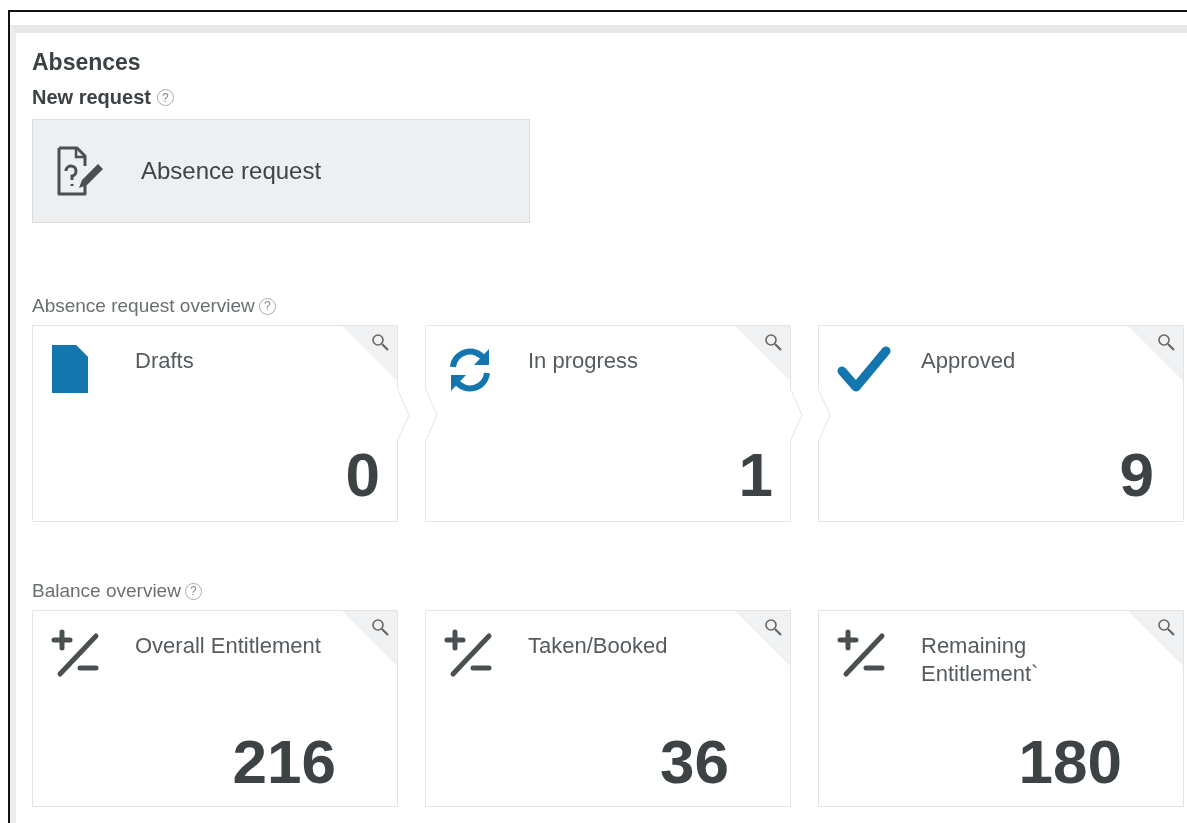  What do you see at coordinates (91, 97) in the screenshot?
I see `section-heading: New request` at bounding box center [91, 97].